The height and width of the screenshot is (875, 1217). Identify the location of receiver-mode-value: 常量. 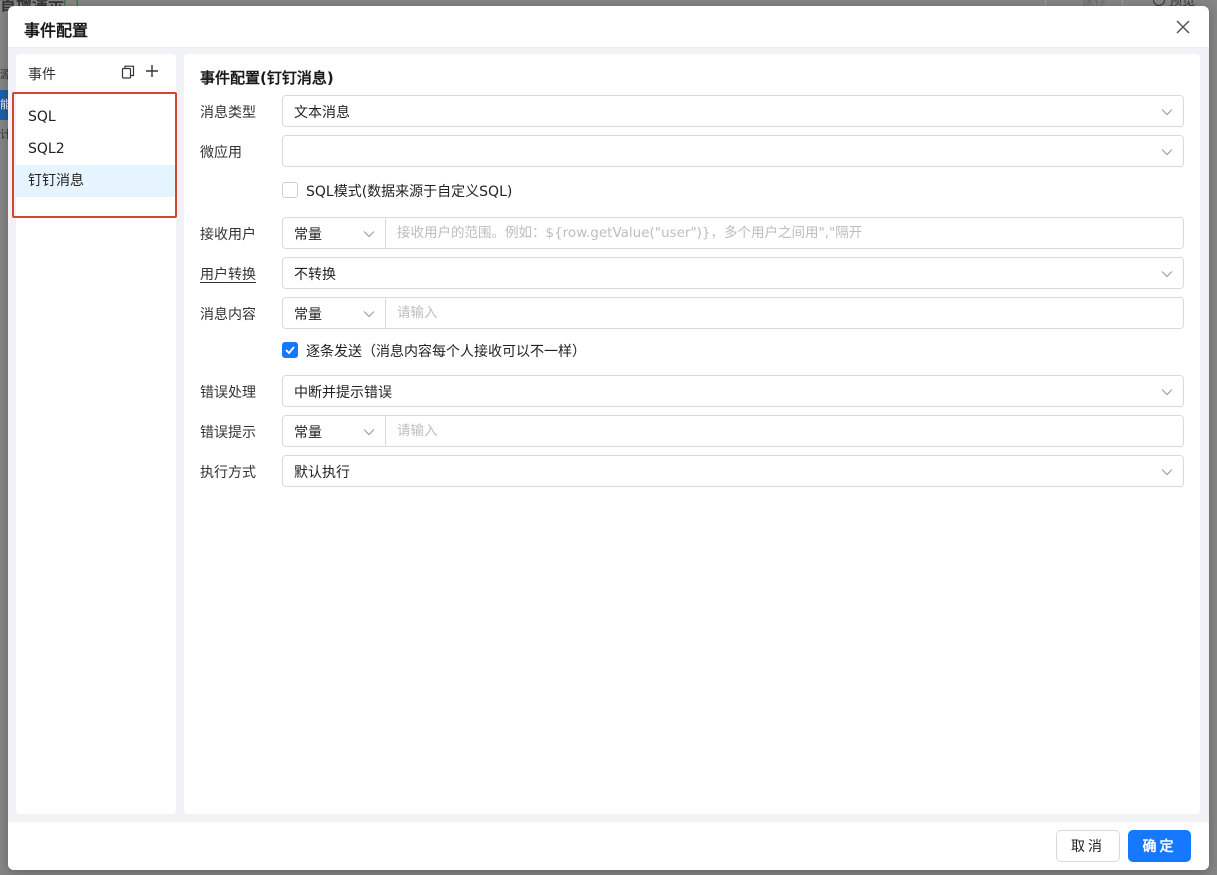
(308, 235).